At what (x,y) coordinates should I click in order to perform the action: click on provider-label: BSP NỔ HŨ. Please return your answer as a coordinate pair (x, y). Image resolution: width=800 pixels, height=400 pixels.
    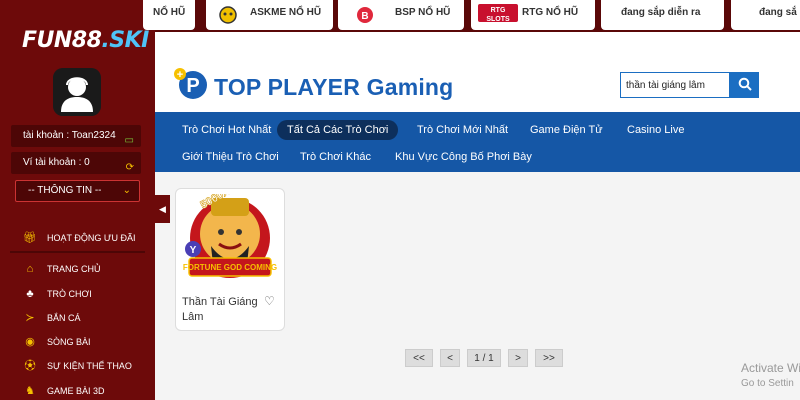
    Looking at the image, I should click on (423, 12).